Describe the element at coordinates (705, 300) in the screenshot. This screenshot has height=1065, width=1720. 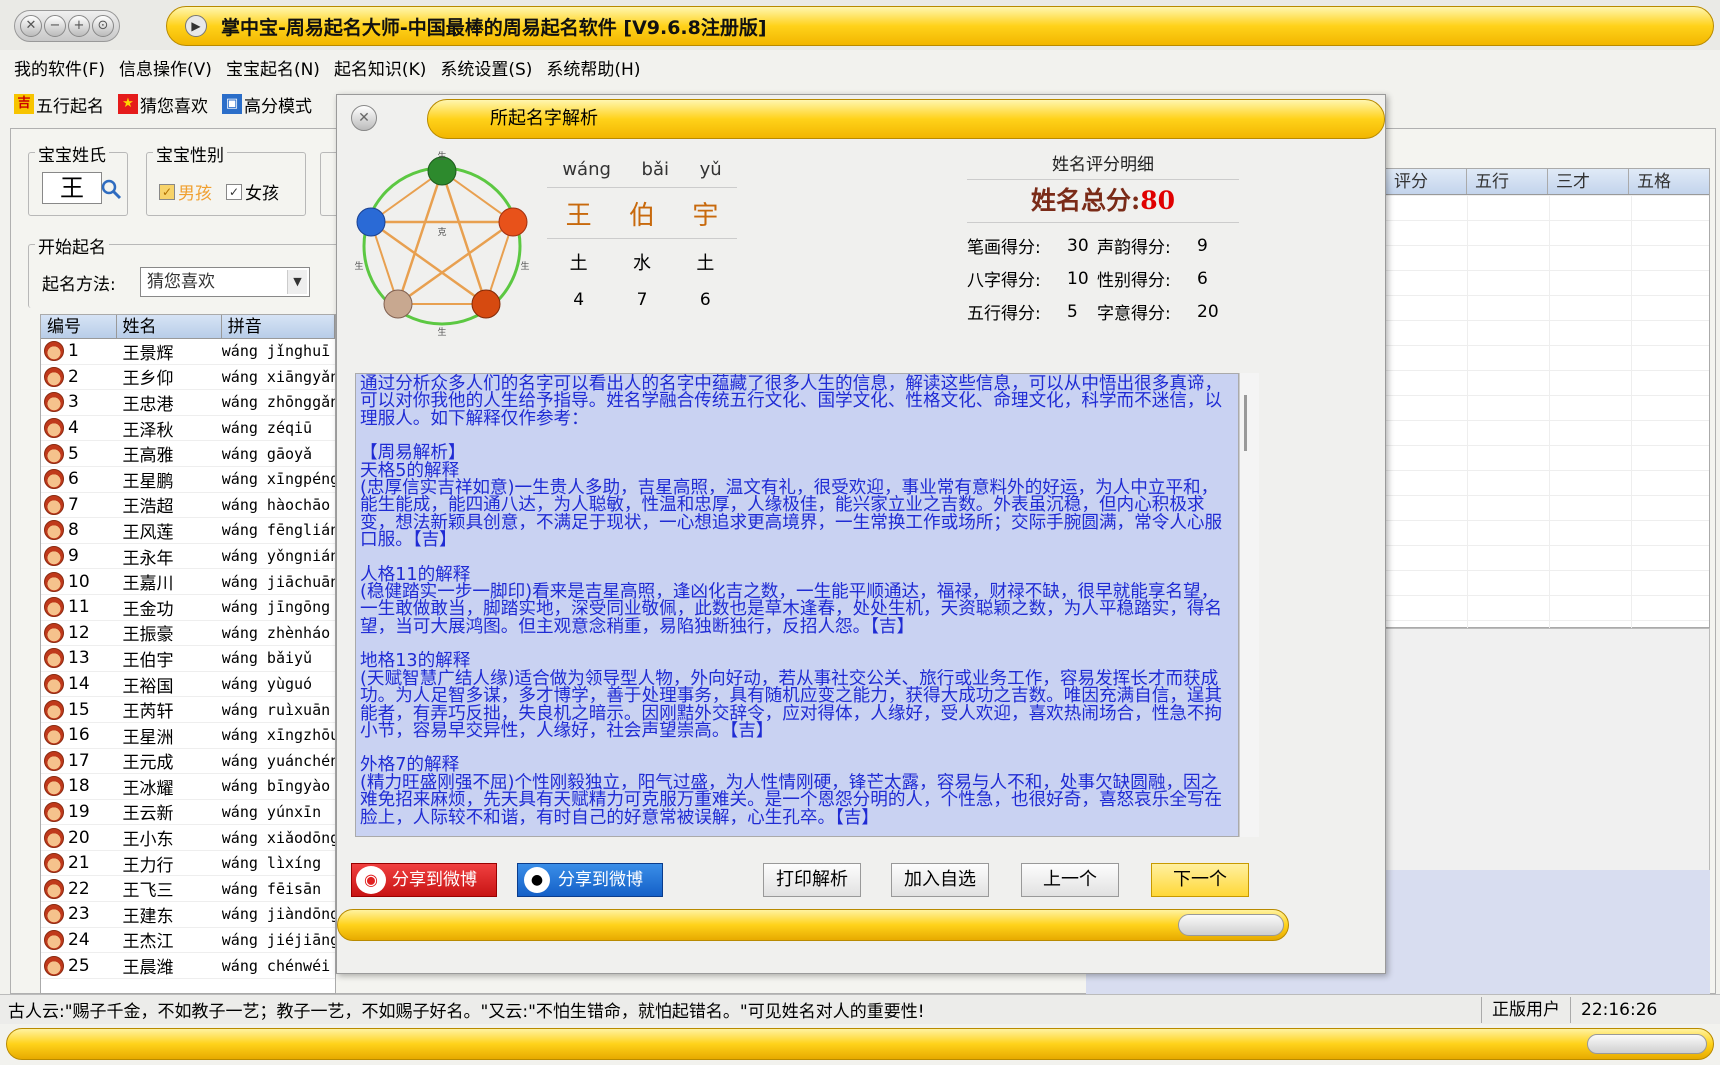
I see `strokes-3: 6` at that location.